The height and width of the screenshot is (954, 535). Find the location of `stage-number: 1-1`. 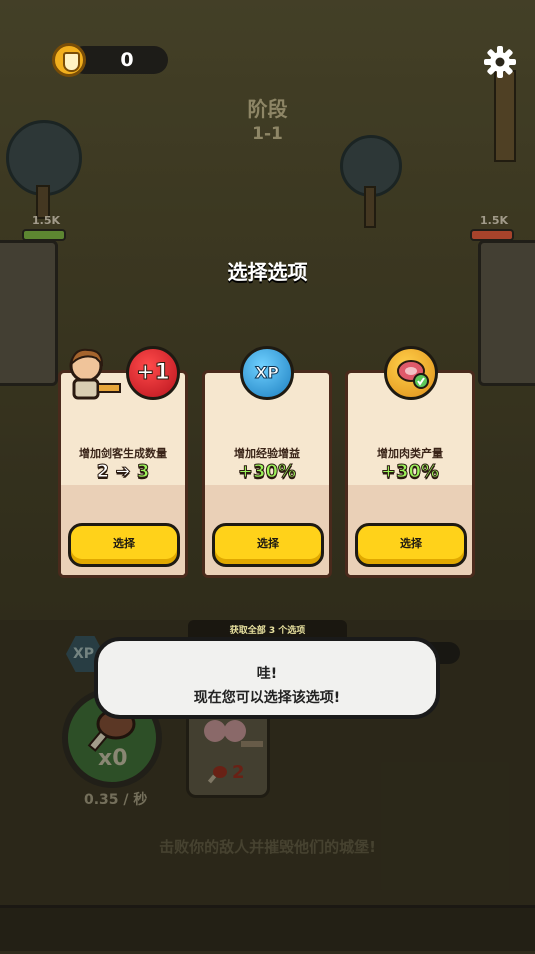

stage-number: 1-1 is located at coordinates (267, 134).